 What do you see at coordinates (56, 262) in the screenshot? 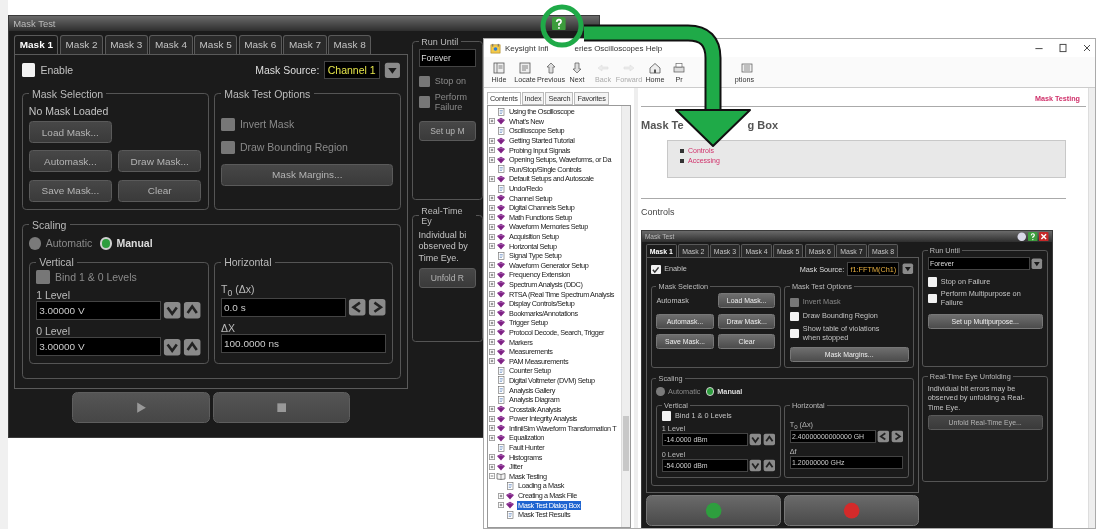
I see `group-title: Vertical` at bounding box center [56, 262].